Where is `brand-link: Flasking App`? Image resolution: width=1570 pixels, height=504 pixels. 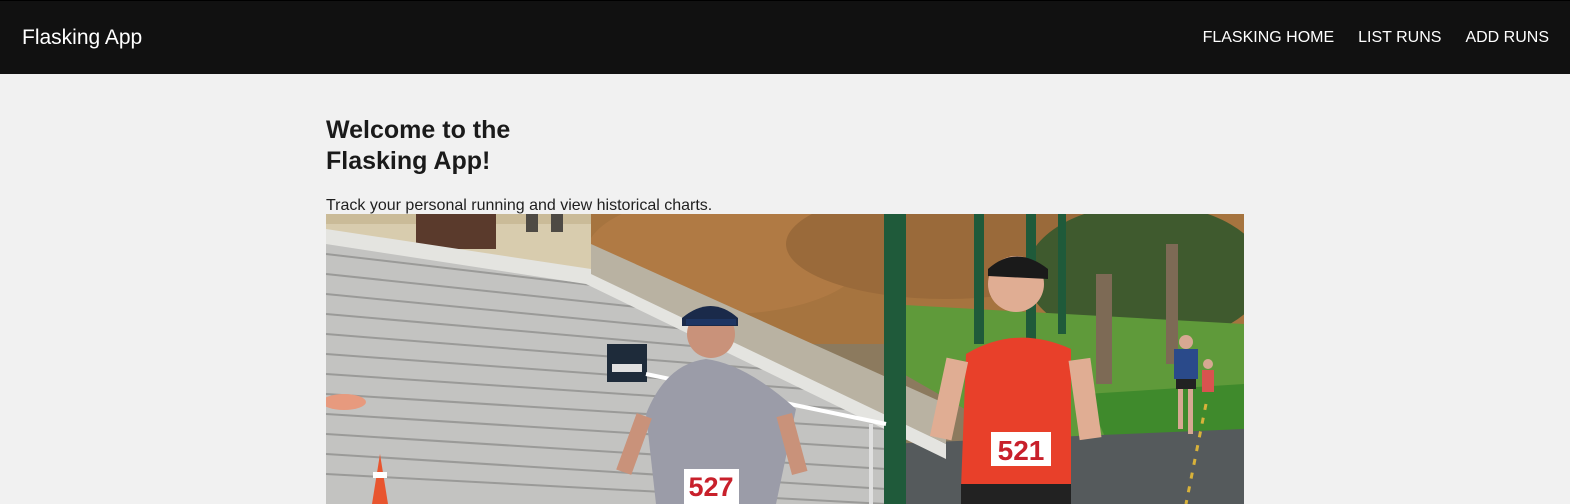 brand-link: Flasking App is located at coordinates (82, 38).